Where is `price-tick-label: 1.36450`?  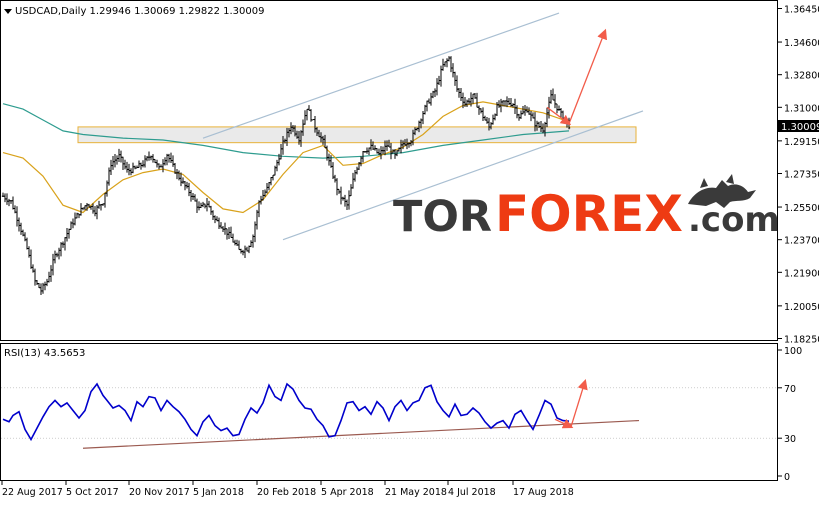
price-tick-label: 1.36450 is located at coordinates (801, 10).